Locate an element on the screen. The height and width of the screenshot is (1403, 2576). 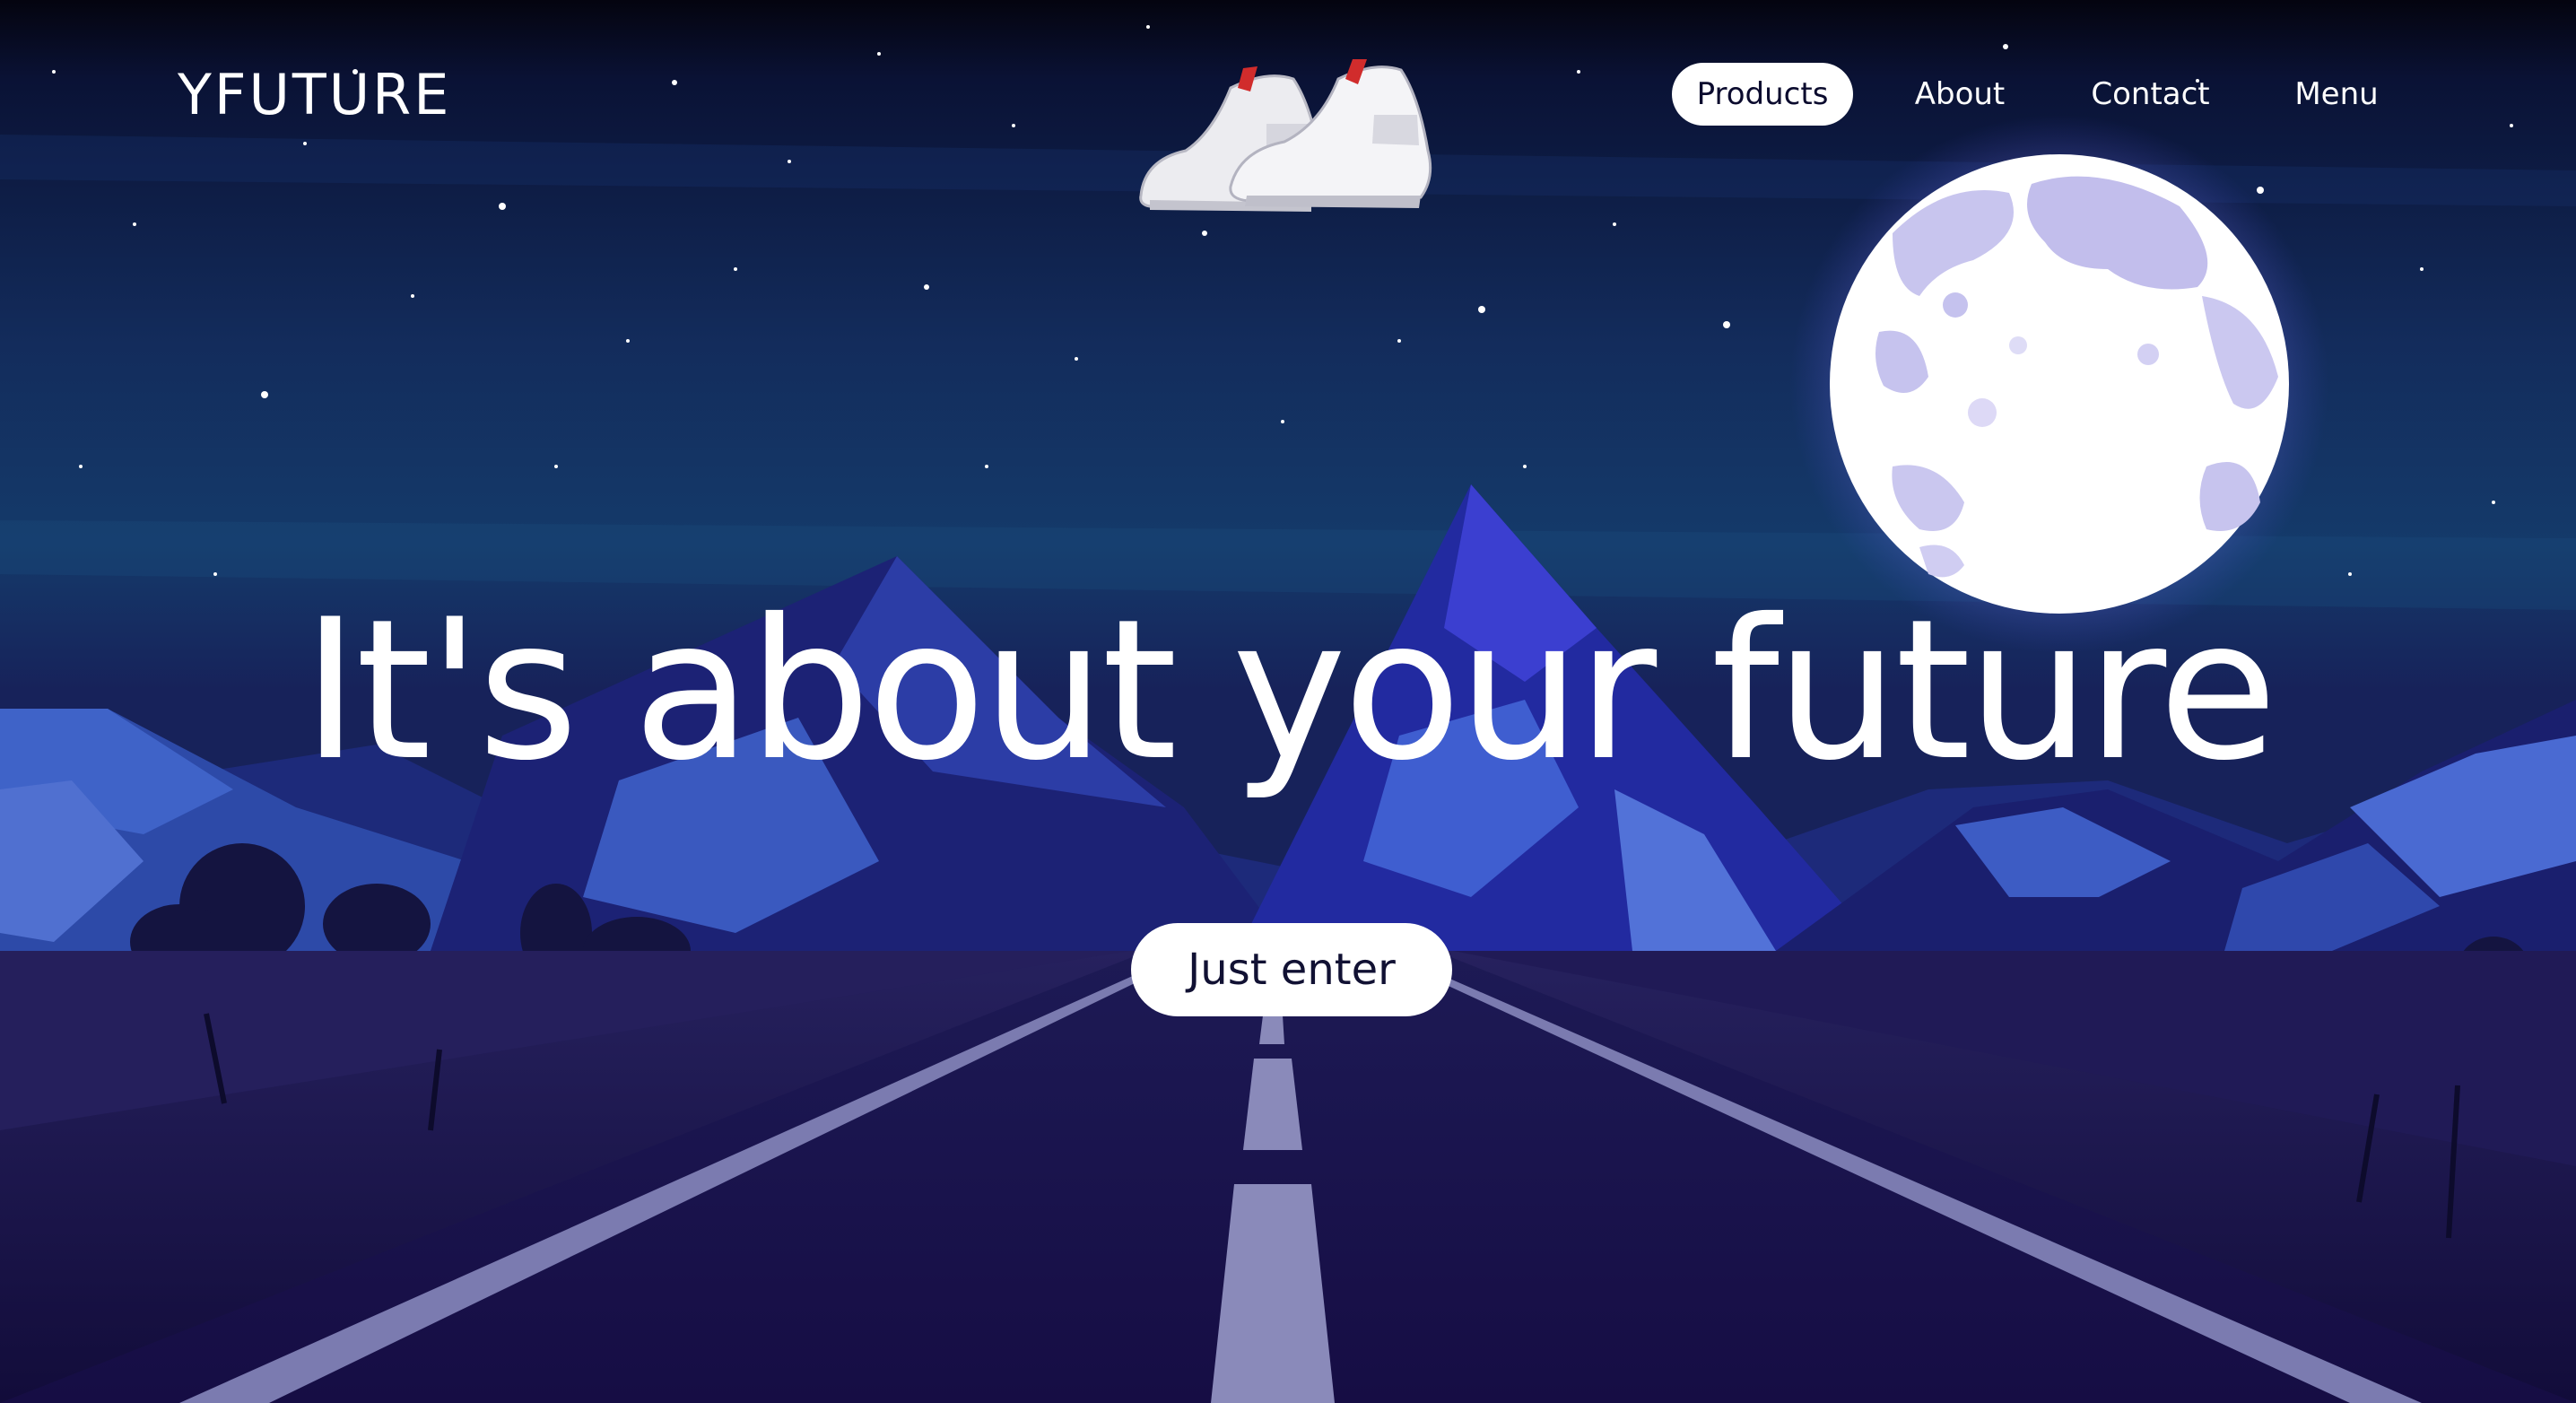
site-header: YFUTURE Products About Contact Menu is located at coordinates (1288, 98).